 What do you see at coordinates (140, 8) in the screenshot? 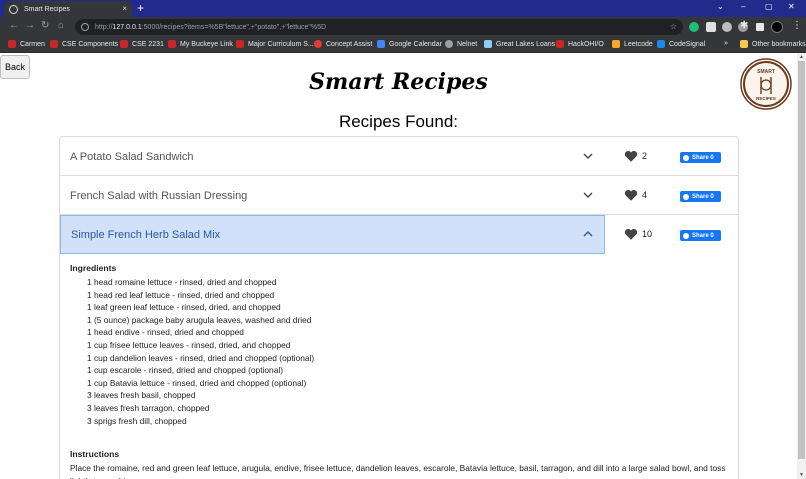
I see `new-tab-button: +` at bounding box center [140, 8].